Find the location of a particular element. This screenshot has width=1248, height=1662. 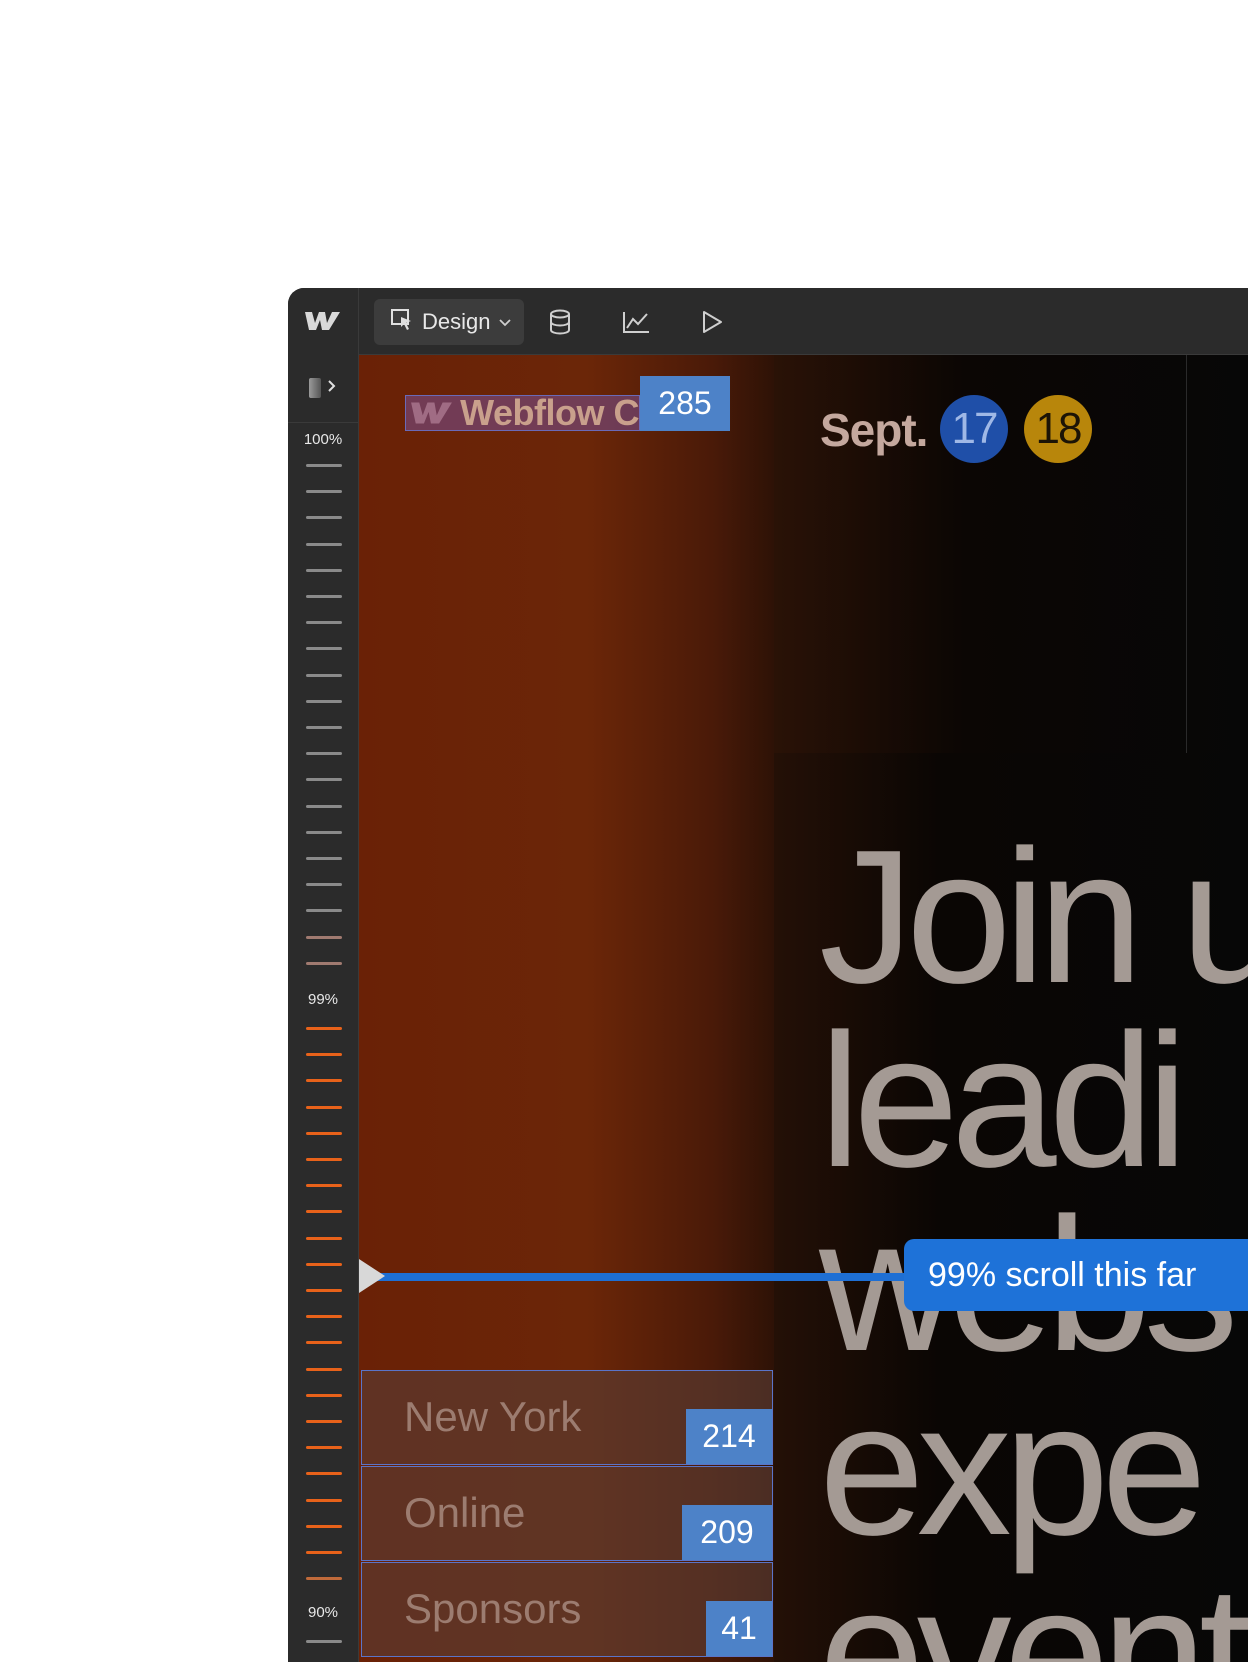

list-item-label: New York is located at coordinates (493, 1416).